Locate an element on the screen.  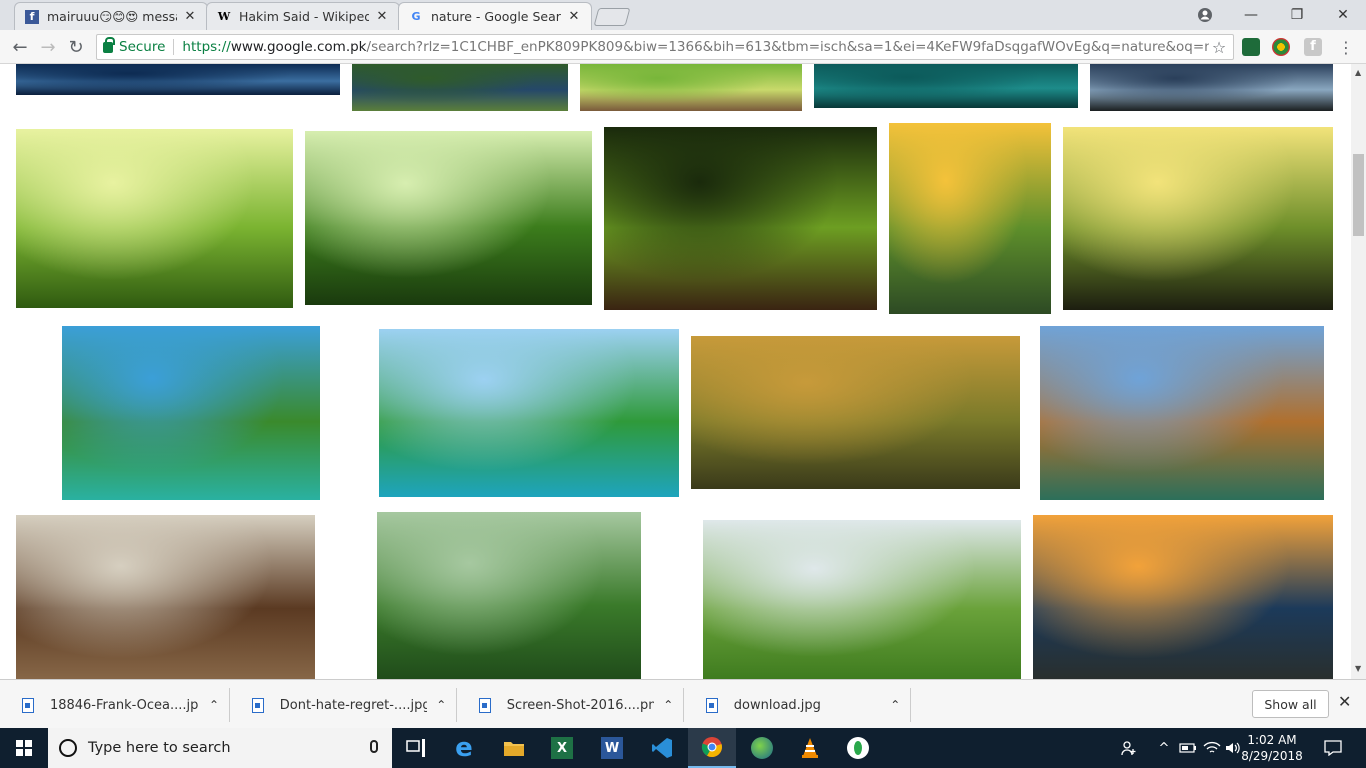
show-all-button: Show all is located at coordinates (1290, 704).